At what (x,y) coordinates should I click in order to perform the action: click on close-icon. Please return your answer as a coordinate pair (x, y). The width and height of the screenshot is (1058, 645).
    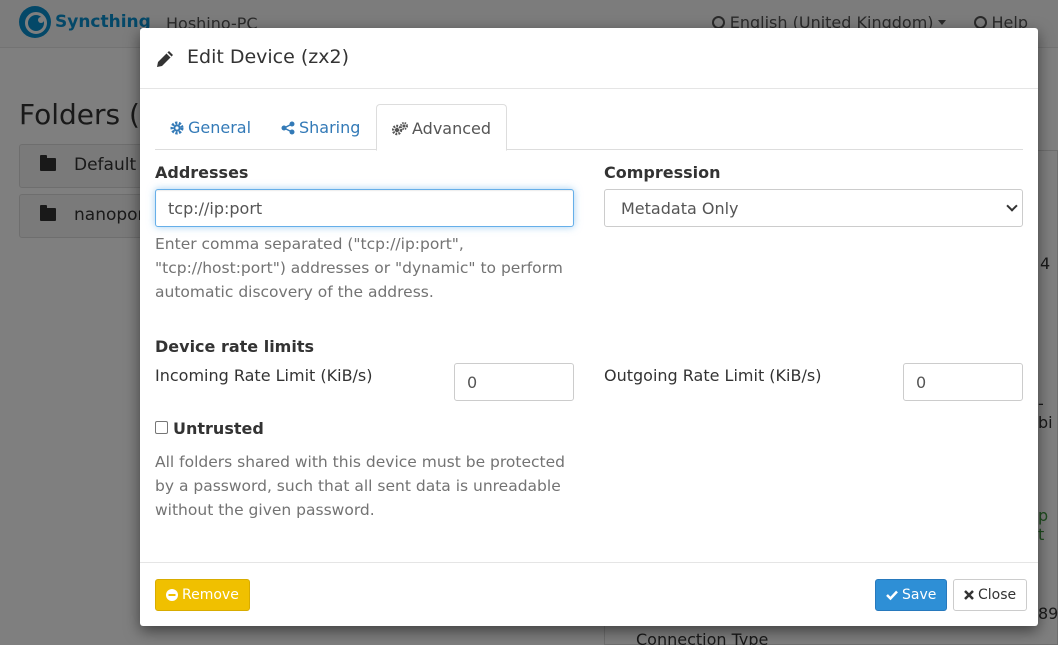
    Looking at the image, I should click on (969, 595).